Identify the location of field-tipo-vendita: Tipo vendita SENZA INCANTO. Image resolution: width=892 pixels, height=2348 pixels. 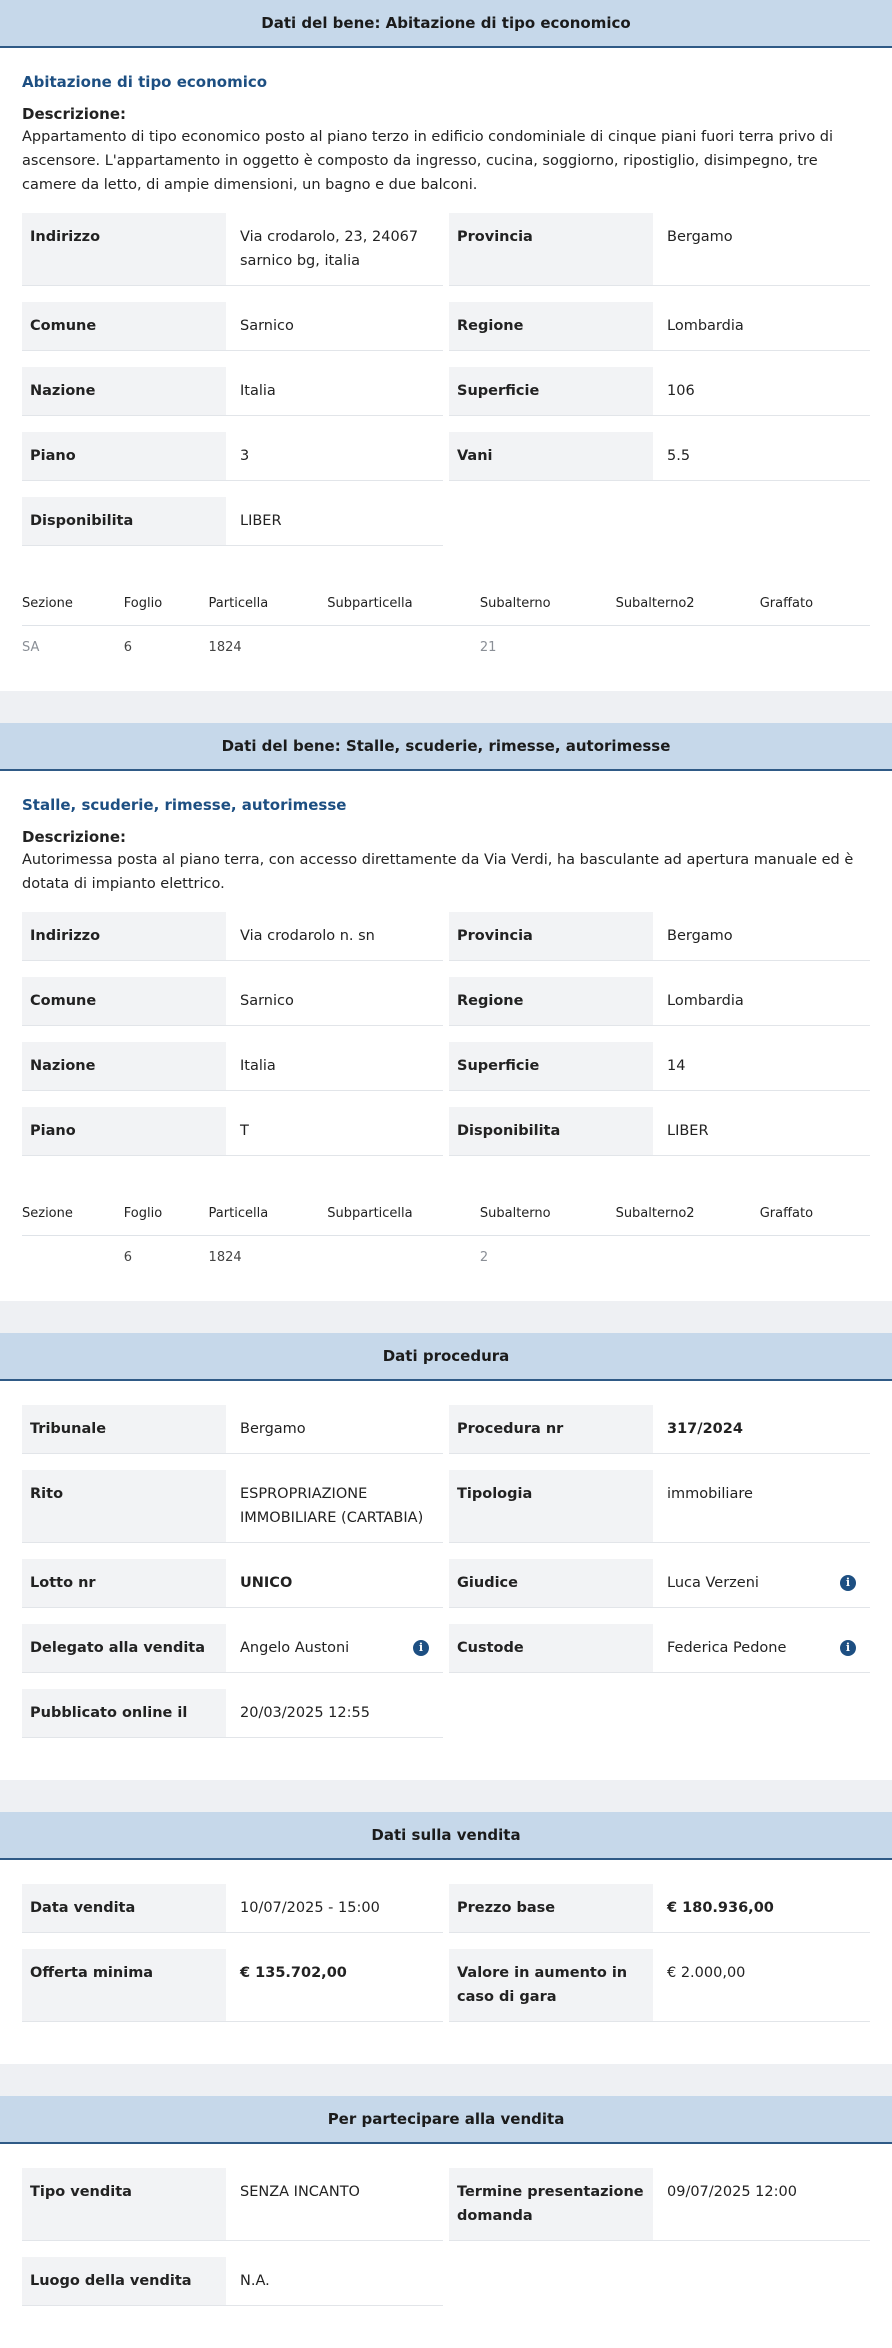
(232, 2204).